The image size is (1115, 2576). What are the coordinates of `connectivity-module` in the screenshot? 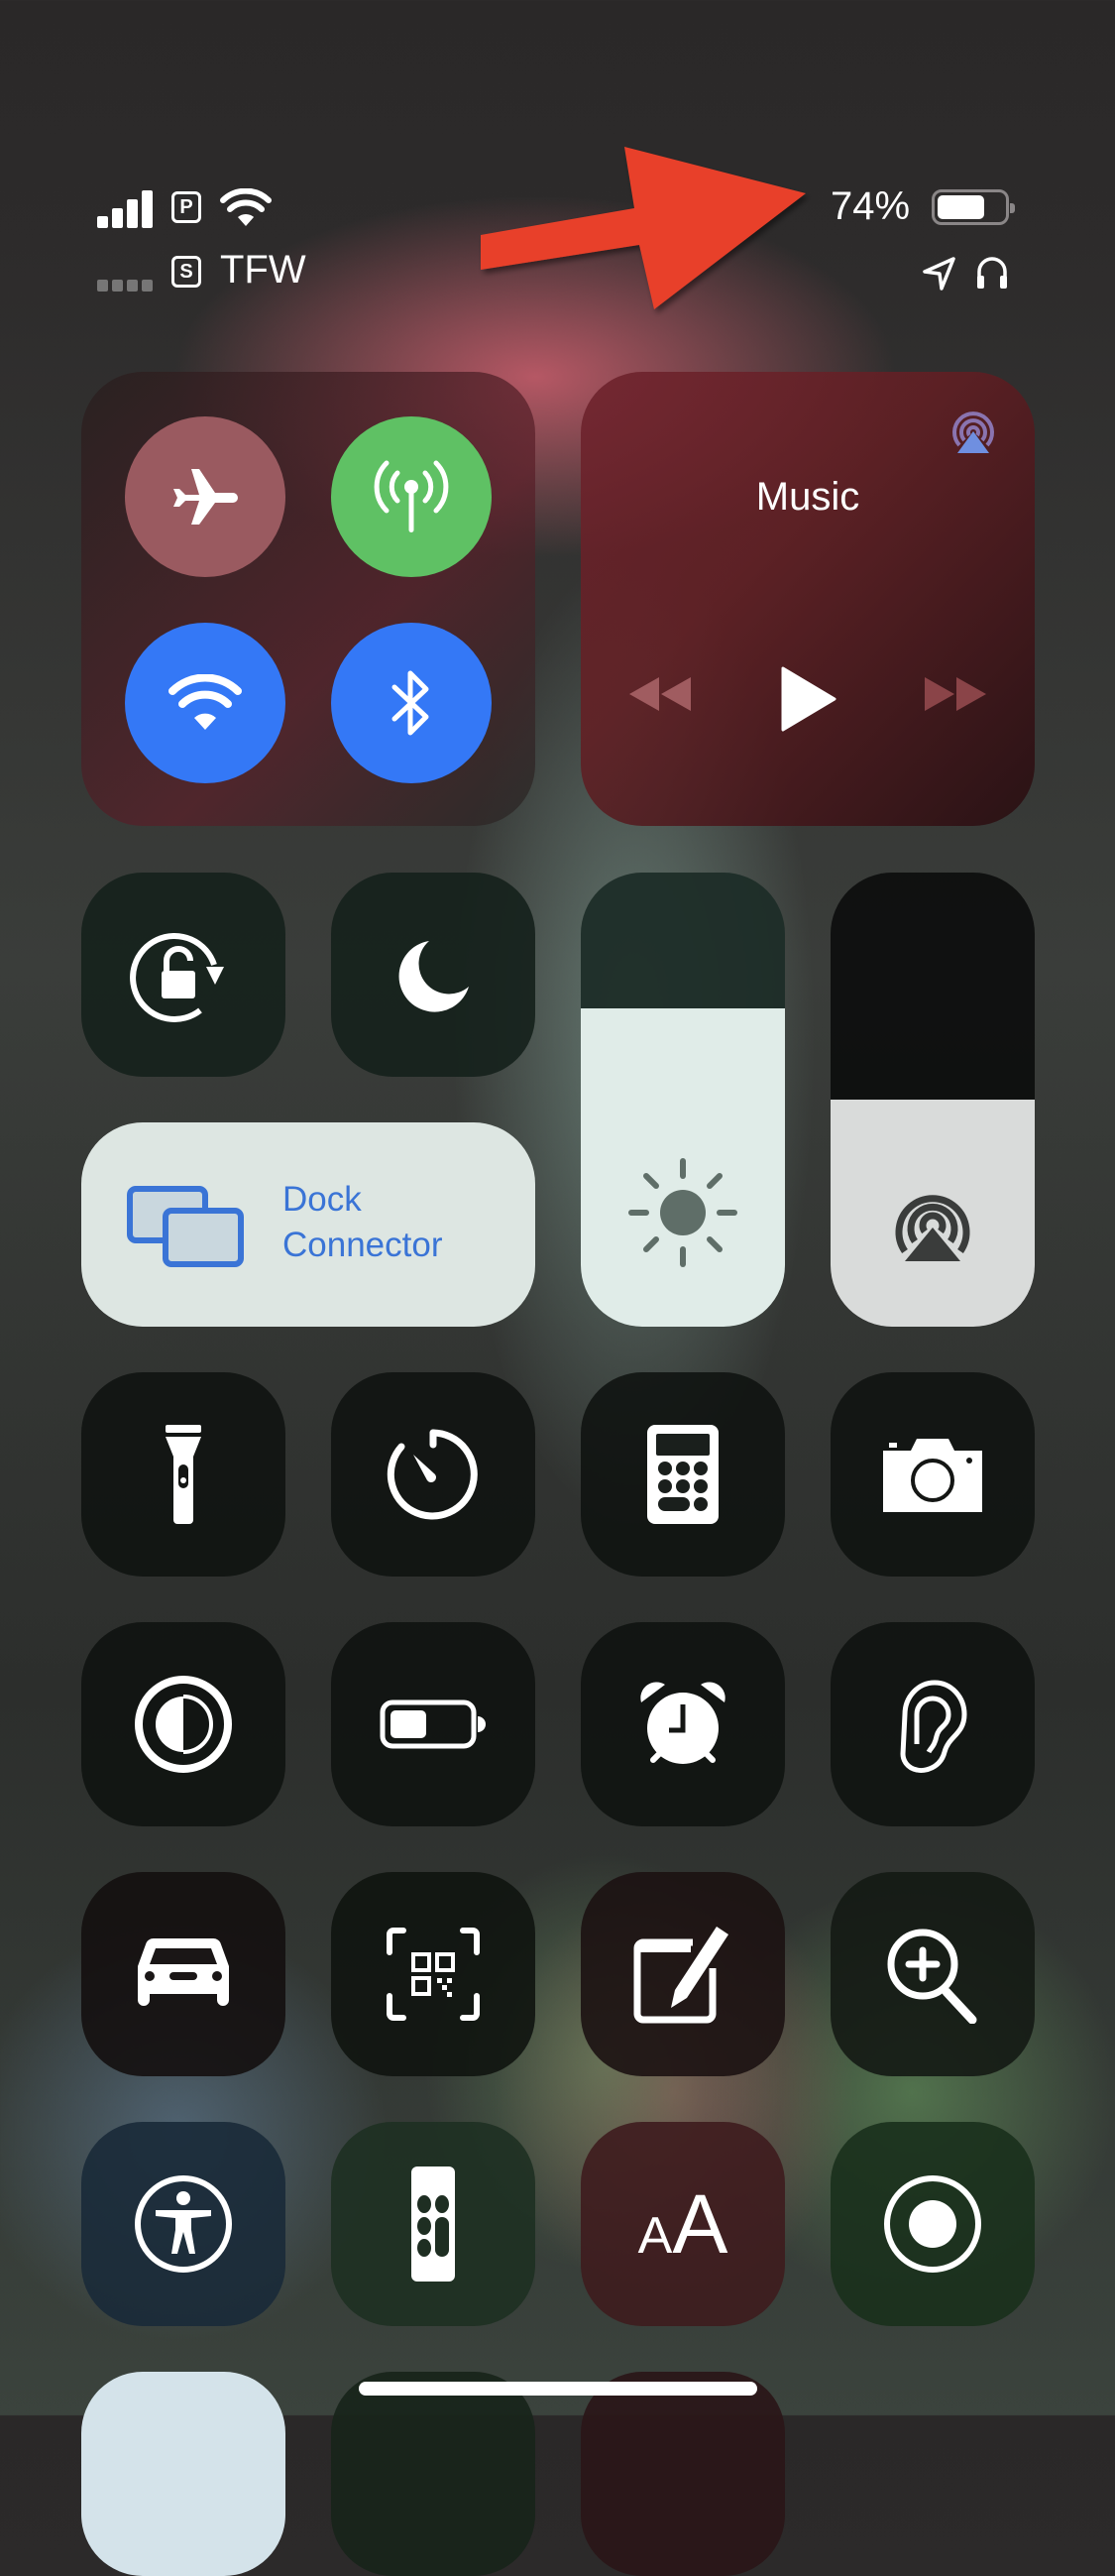 It's located at (308, 599).